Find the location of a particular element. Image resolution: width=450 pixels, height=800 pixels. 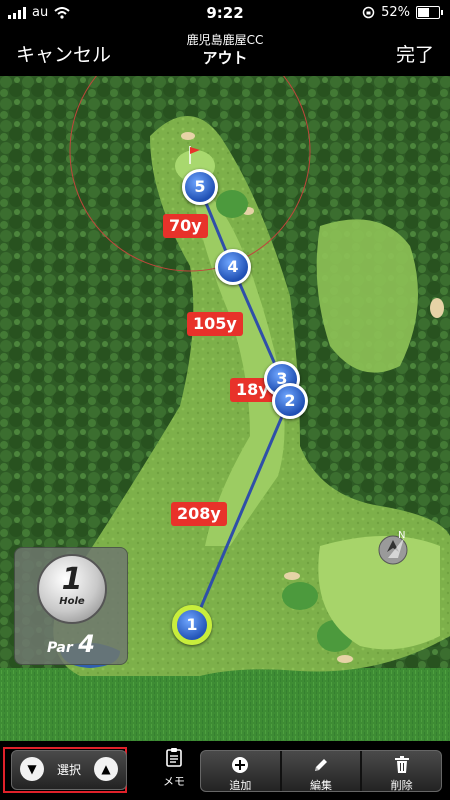

par-word: Par is located at coordinates (60, 648).